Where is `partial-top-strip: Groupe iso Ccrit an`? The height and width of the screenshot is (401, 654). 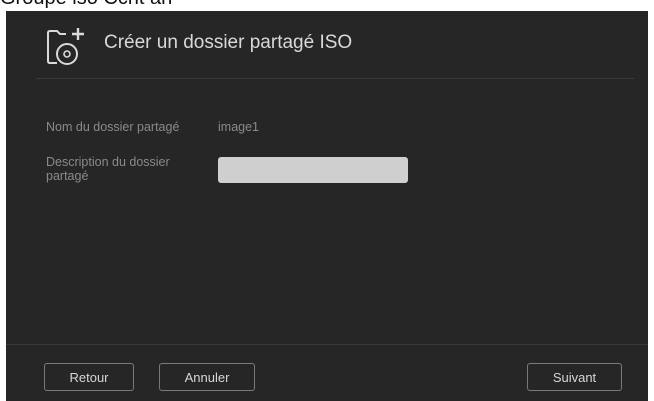 partial-top-strip: Groupe iso Ccrit an is located at coordinates (327, 5).